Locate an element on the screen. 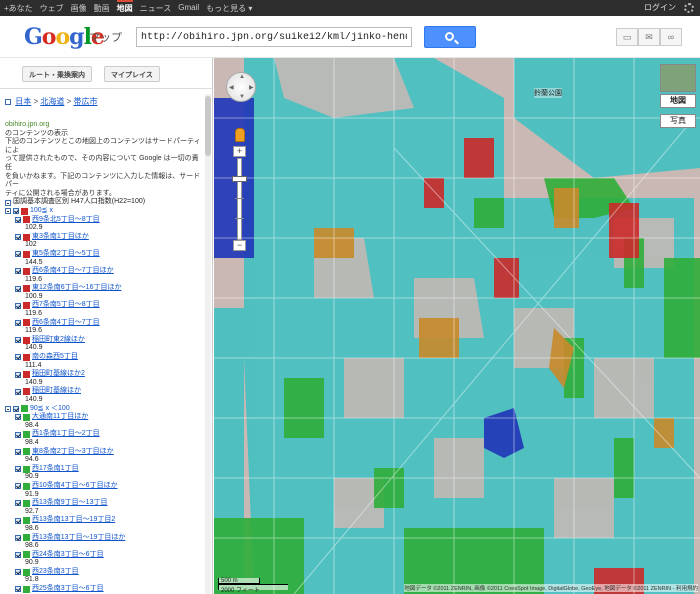 The height and width of the screenshot is (594, 700). search-input is located at coordinates (274, 37).